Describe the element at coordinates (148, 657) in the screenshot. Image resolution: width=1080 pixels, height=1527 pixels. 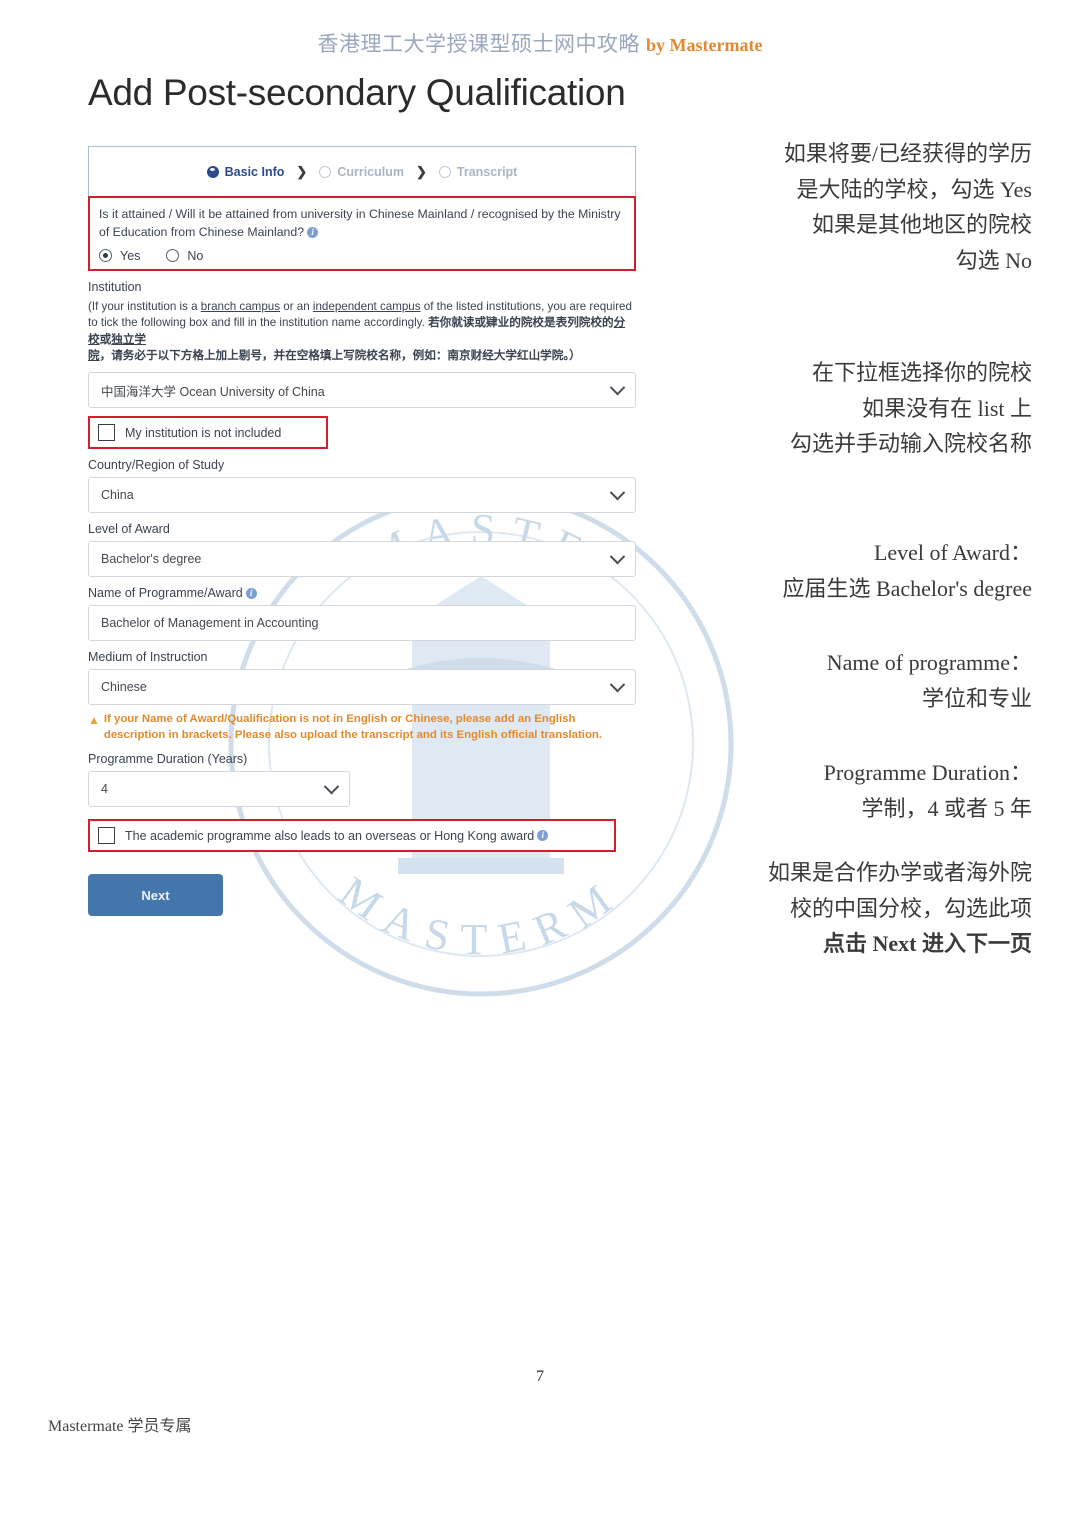
I see `medium-of-instruction-label: Medium of Instruction` at that location.